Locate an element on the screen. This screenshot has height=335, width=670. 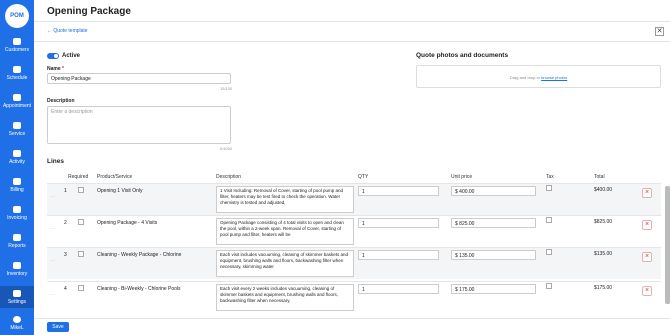
col-total: Total is located at coordinates (599, 177).